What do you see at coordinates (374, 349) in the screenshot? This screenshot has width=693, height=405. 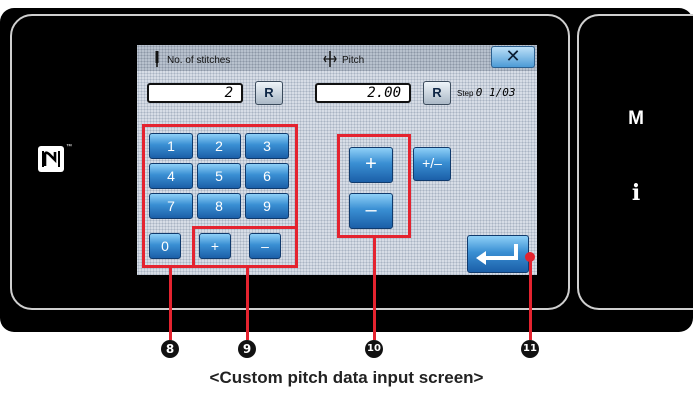 I see `callout-10: 10` at bounding box center [374, 349].